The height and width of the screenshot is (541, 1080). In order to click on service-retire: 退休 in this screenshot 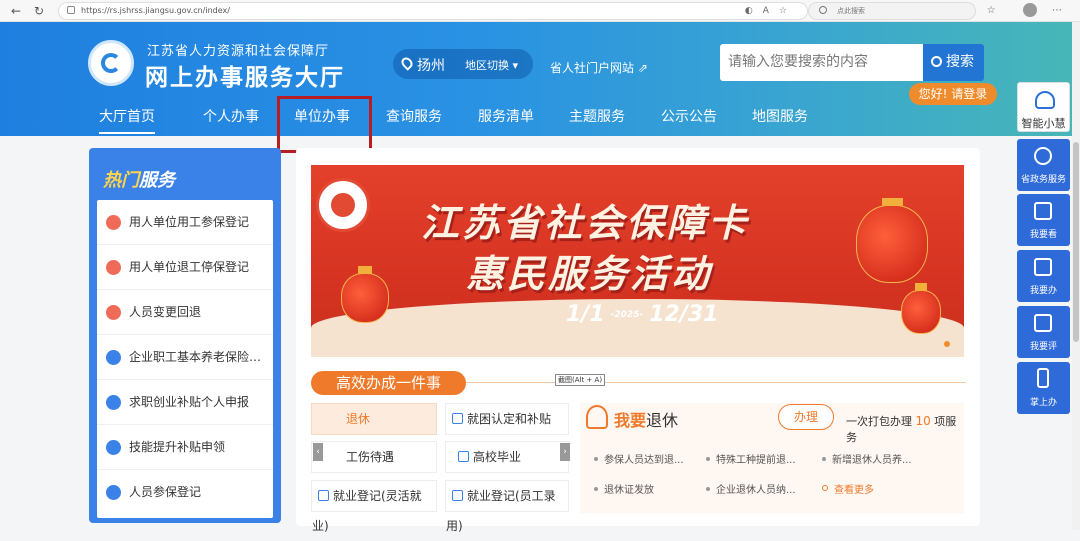, I will do `click(374, 419)`.